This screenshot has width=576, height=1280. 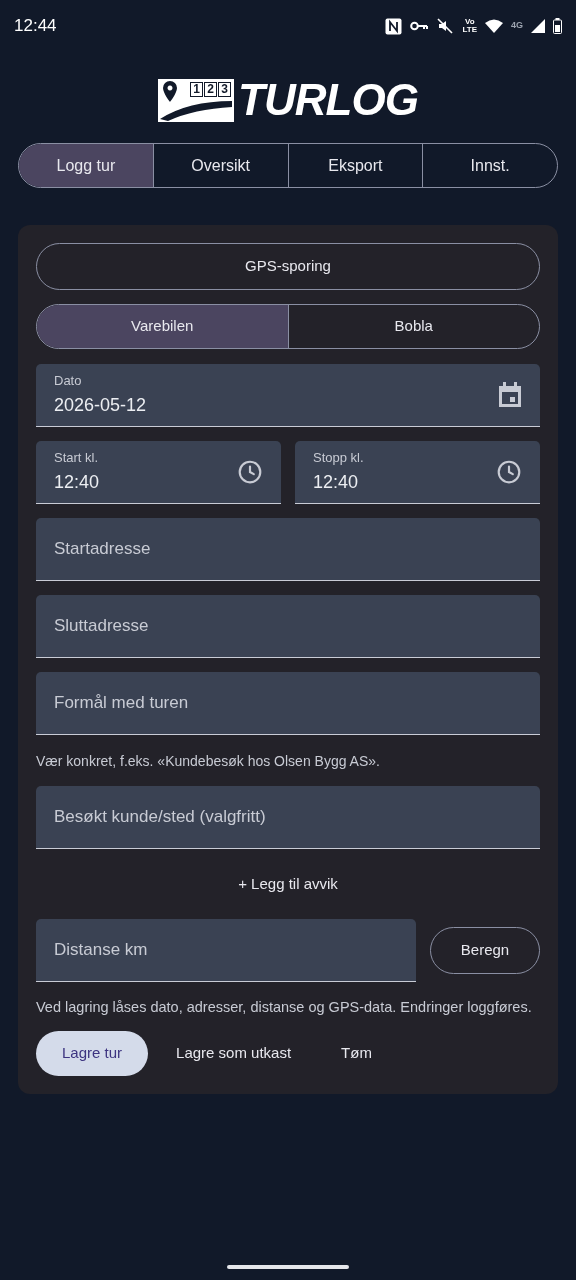 What do you see at coordinates (208, 761) in the screenshot?
I see `helper-text: Vær konkret, f.eks. «Kundebesøk hos Olsen Bygg AS».` at bounding box center [208, 761].